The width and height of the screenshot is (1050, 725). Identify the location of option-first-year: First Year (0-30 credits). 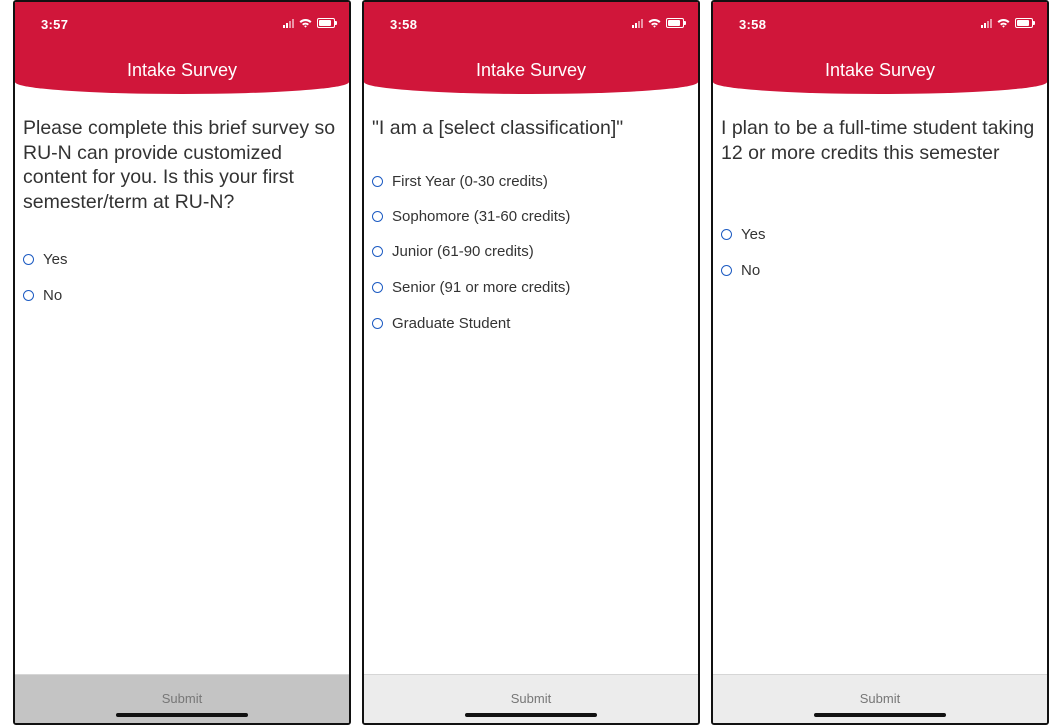
(460, 181).